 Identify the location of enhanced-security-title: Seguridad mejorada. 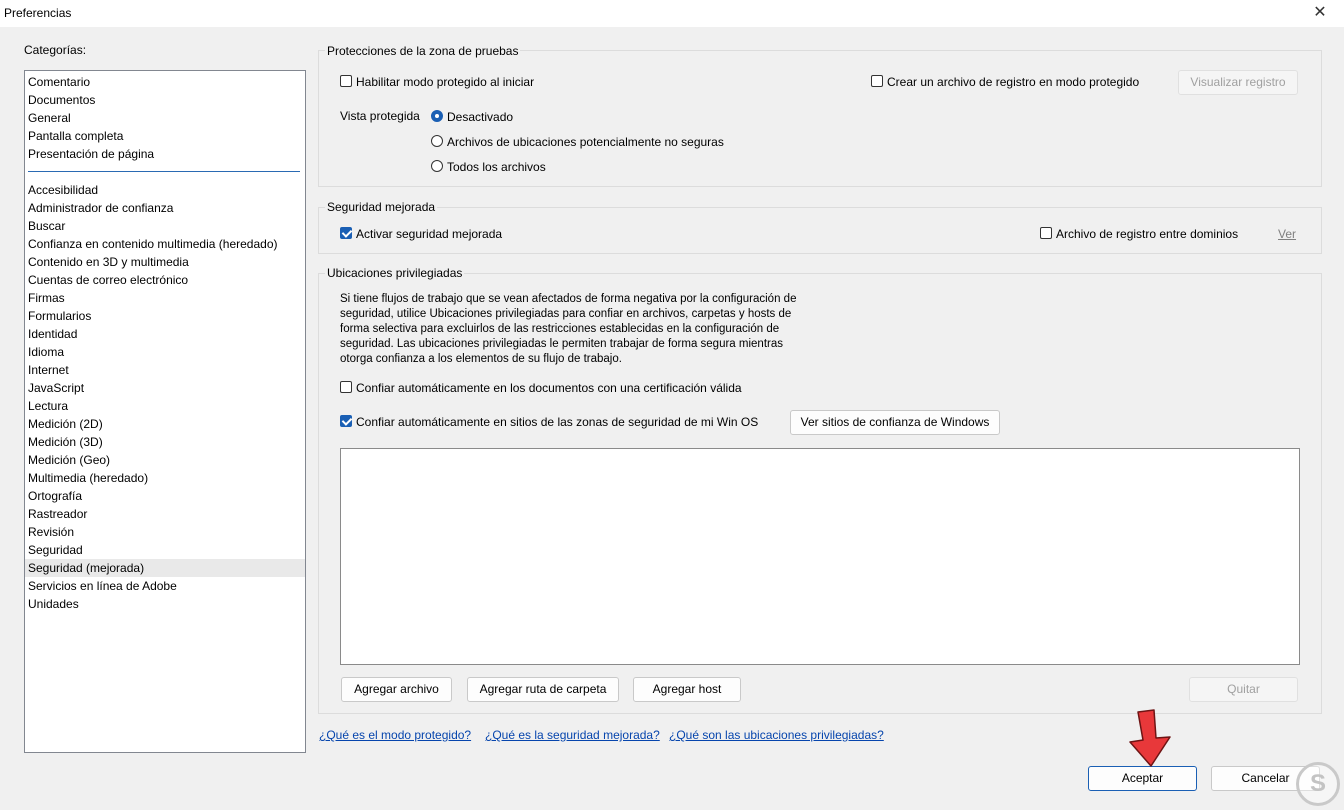
(381, 207).